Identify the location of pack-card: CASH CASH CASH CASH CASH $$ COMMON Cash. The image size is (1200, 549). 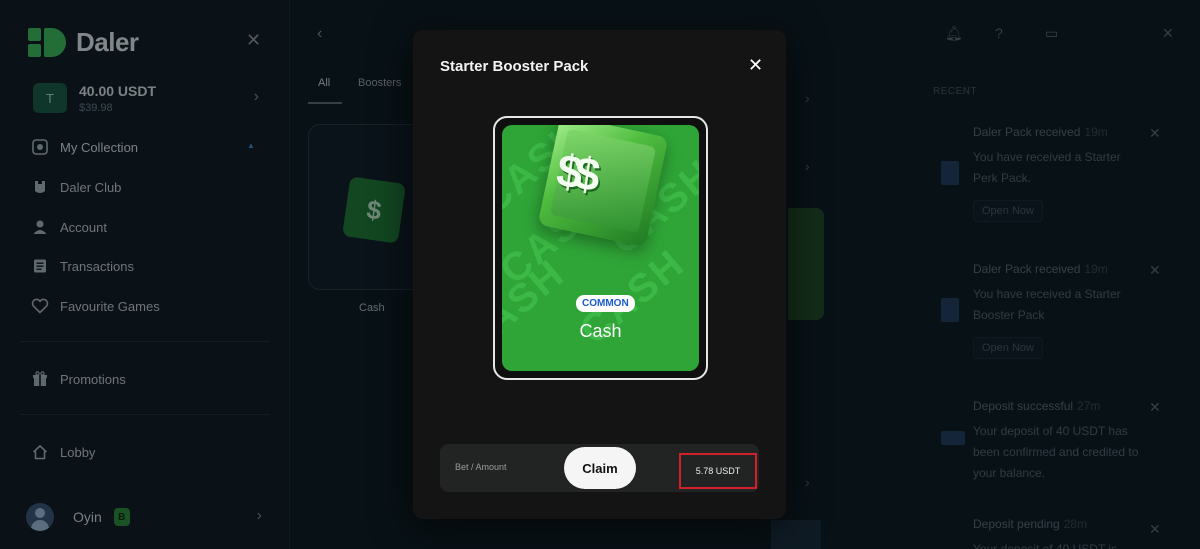
(600, 248).